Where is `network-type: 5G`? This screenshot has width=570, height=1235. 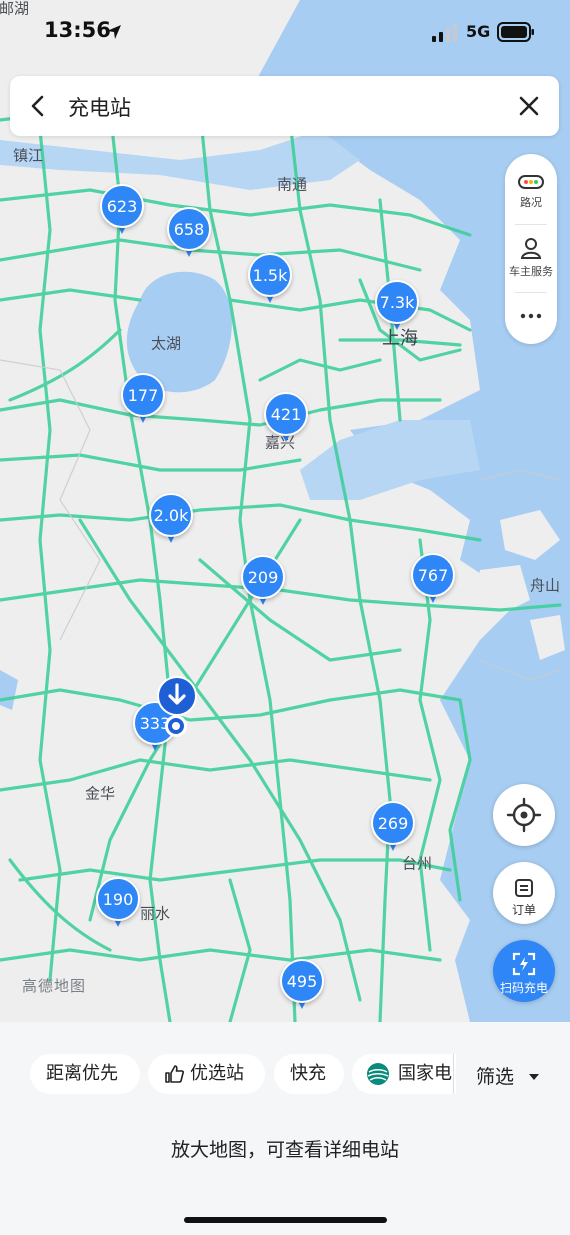 network-type: 5G is located at coordinates (478, 31).